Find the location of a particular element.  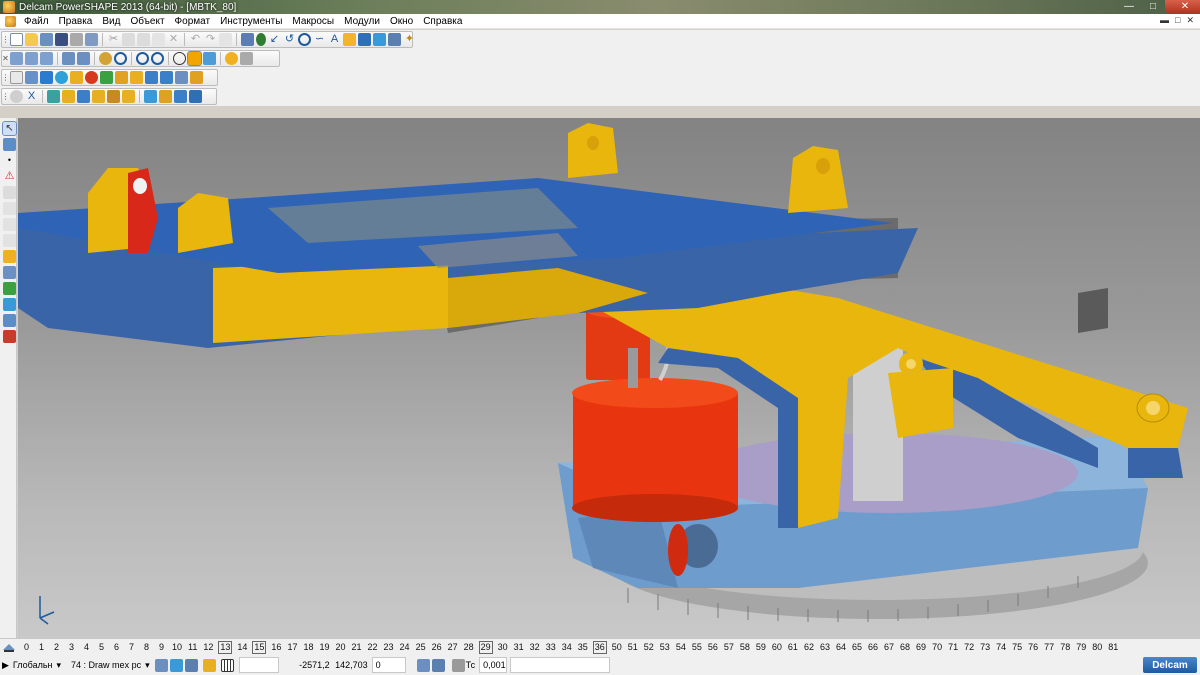

open-model-icon is located at coordinates (46, 39).